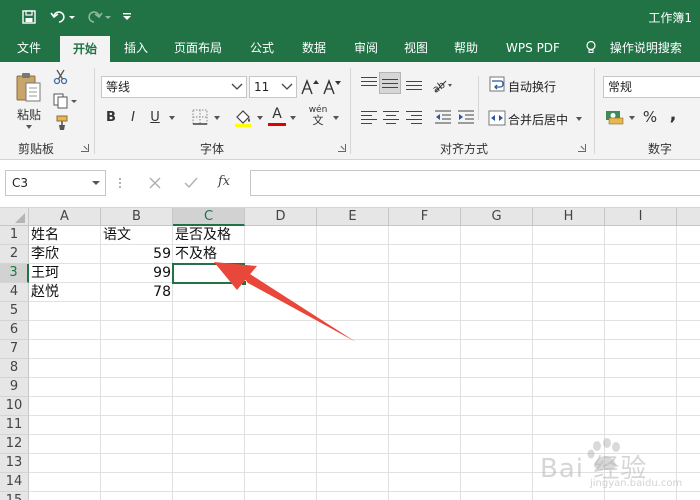 Image resolution: width=700 pixels, height=500 pixels. I want to click on row-header-11: 11, so click(14, 425).